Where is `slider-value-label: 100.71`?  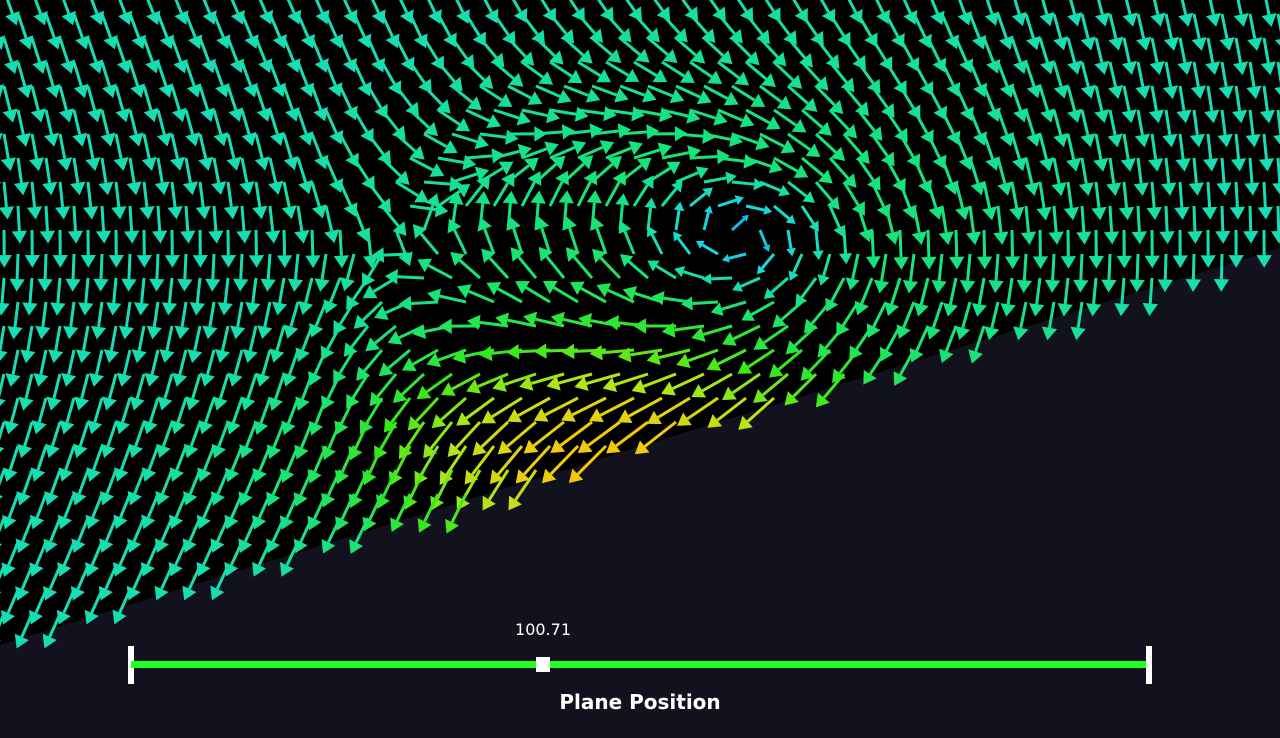 slider-value-label: 100.71 is located at coordinates (543, 629).